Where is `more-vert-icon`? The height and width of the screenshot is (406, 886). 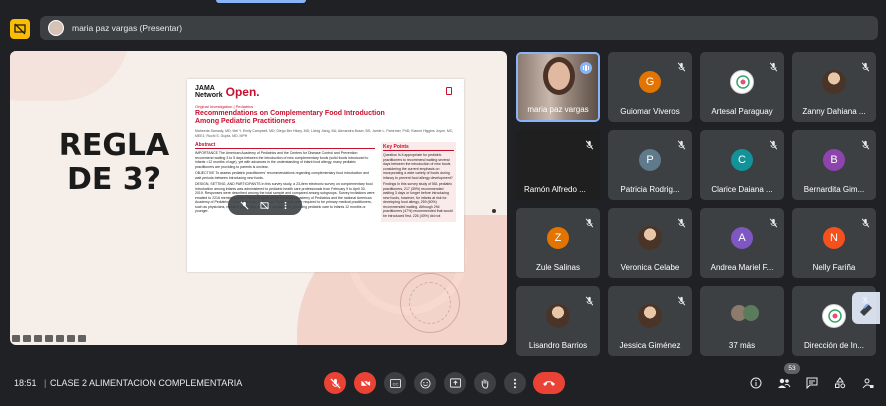 more-vert-icon is located at coordinates (515, 383).